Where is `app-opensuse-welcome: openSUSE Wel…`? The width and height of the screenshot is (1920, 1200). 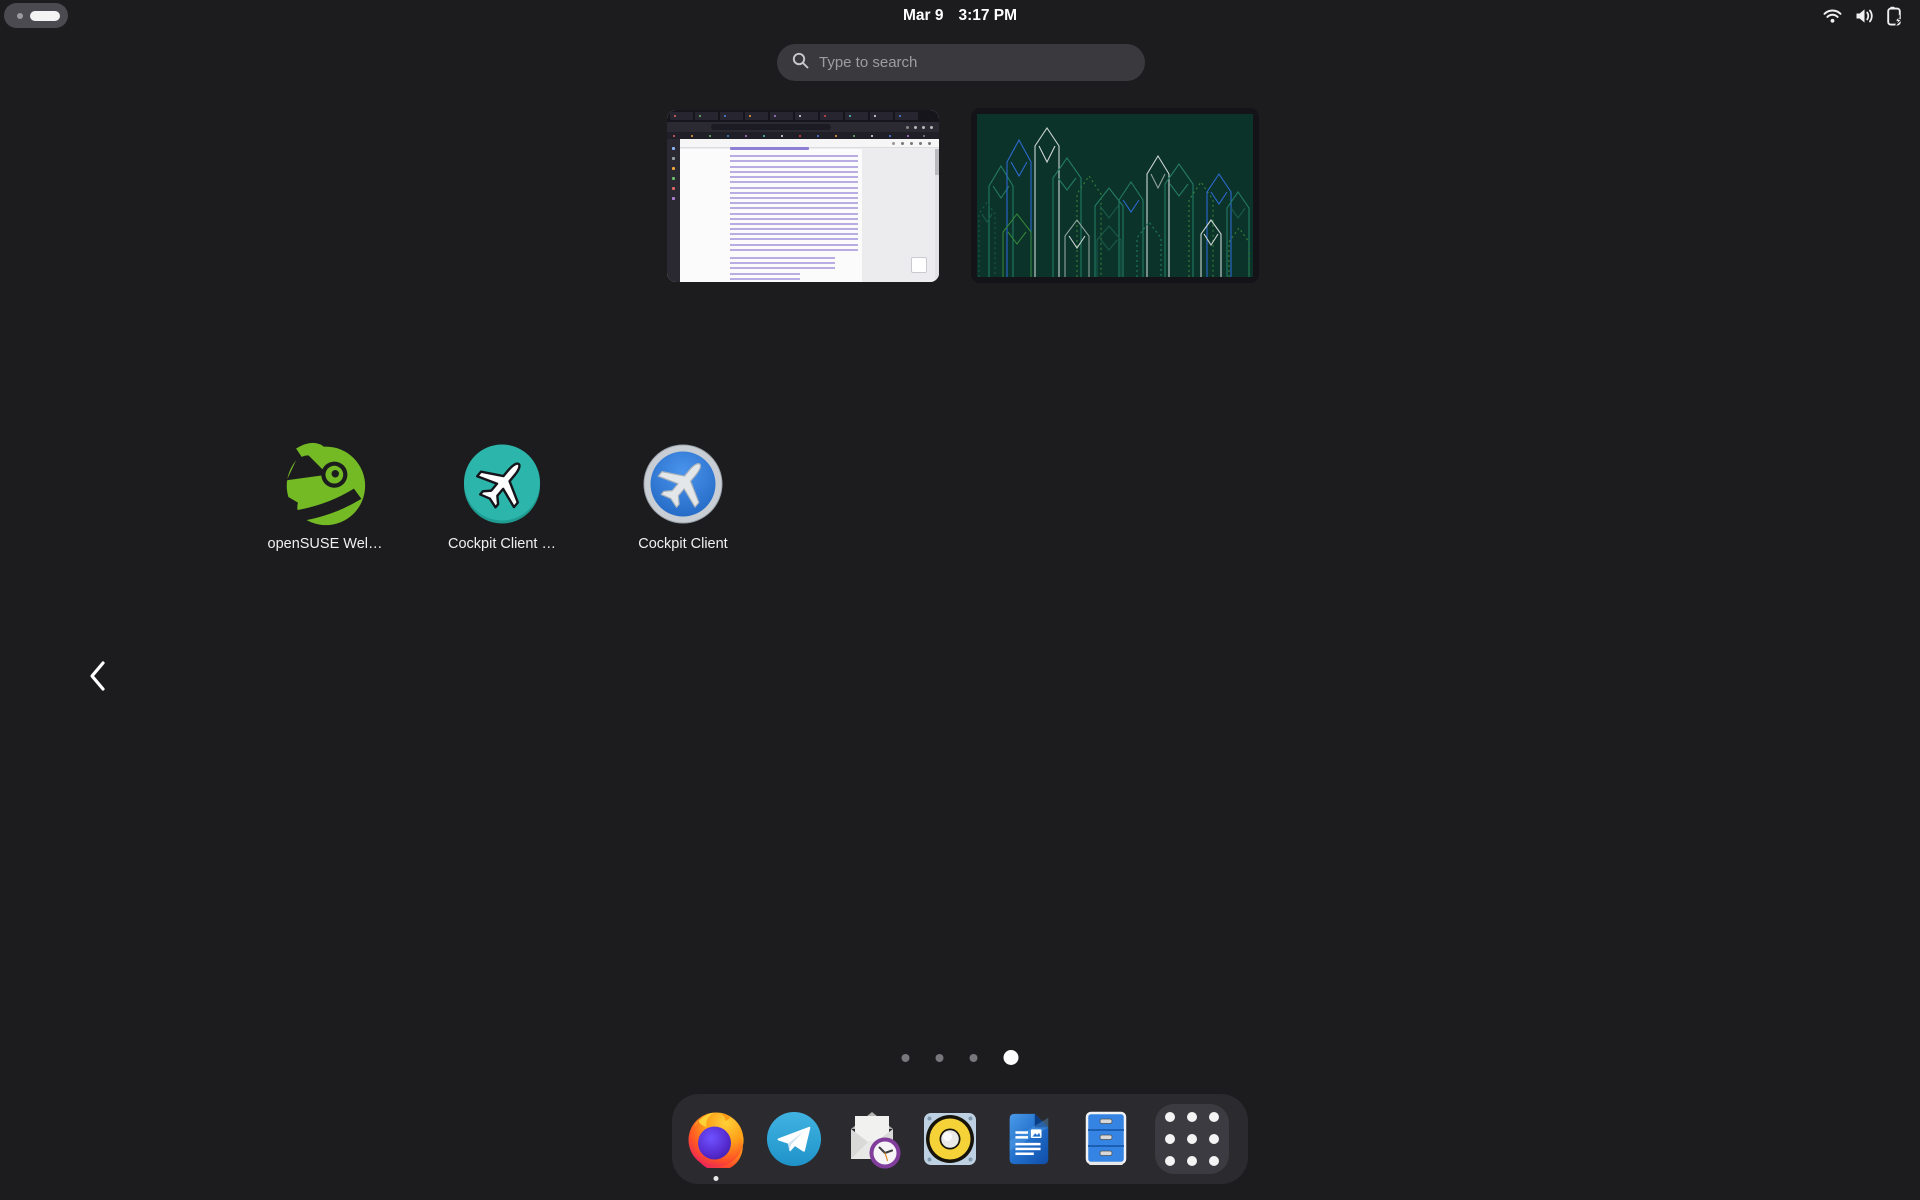
app-opensuse-welcome: openSUSE Wel… is located at coordinates (325, 495).